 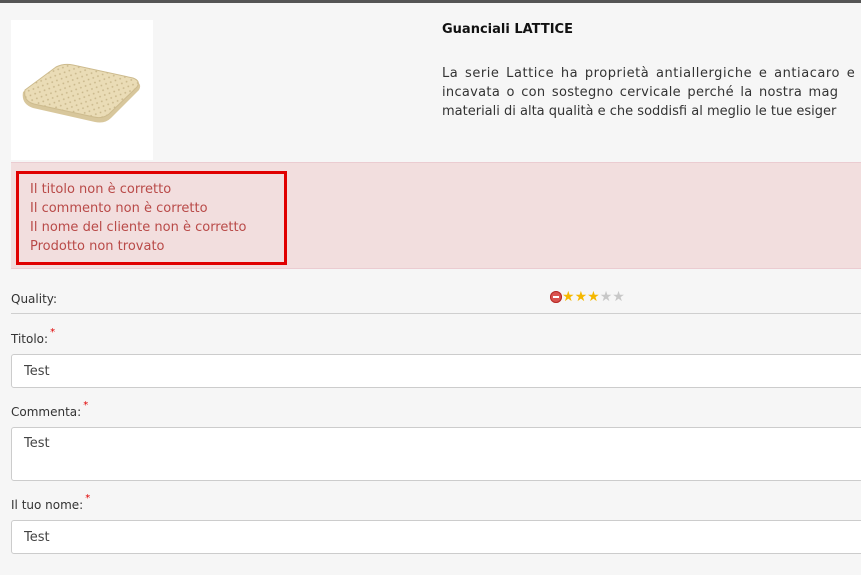 I want to click on product-image, so click(x=82, y=90).